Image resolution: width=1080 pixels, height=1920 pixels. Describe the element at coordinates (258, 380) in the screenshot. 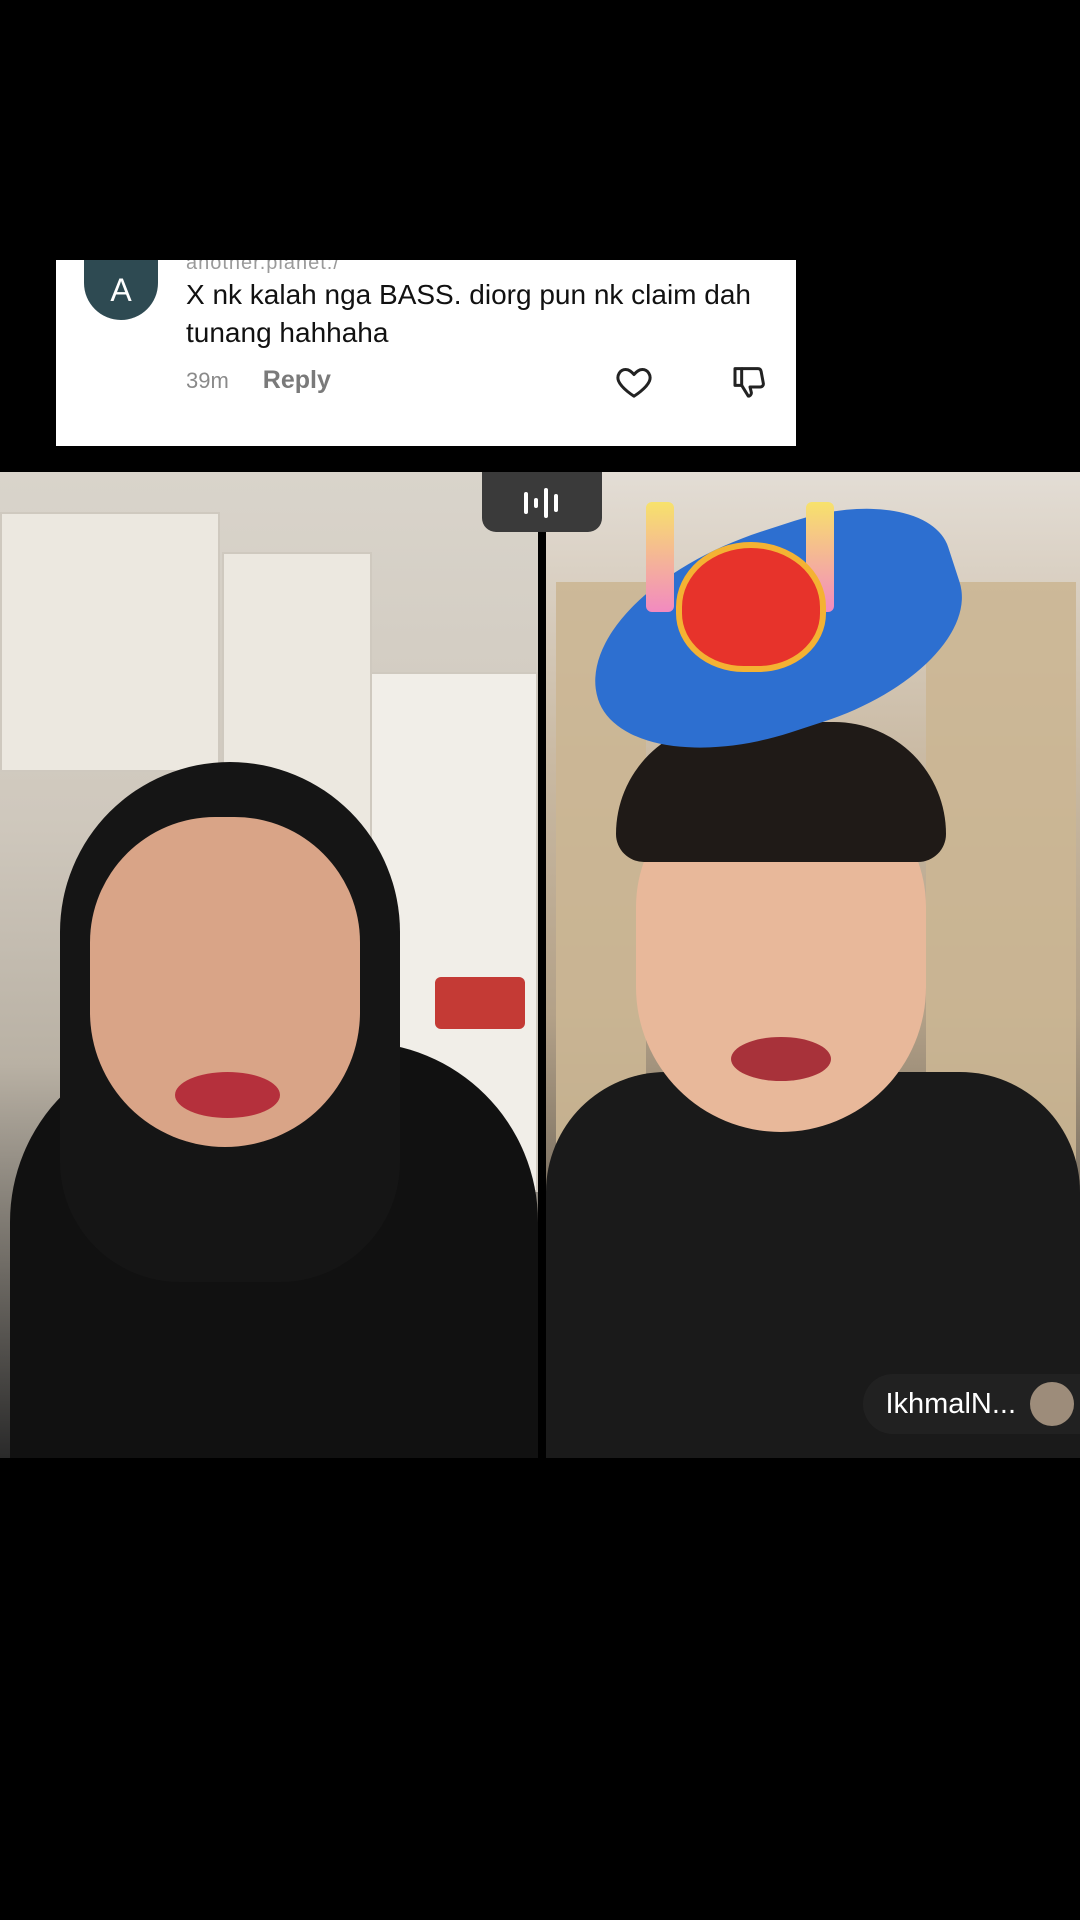

I see `comment-meta-row: 39m Reply` at that location.